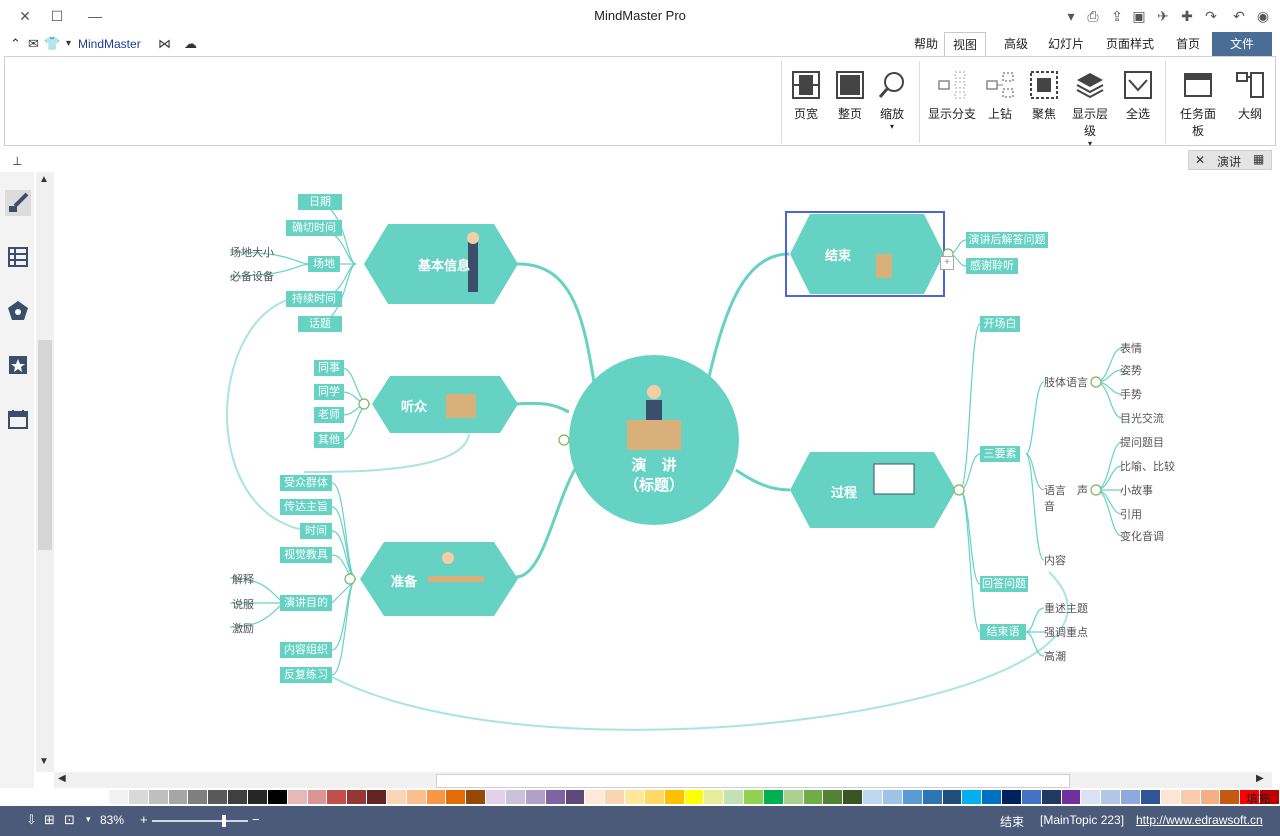 Image resolution: width=1280 pixels, height=836 pixels. I want to click on redo-icon: ↷, so click(1211, 16).